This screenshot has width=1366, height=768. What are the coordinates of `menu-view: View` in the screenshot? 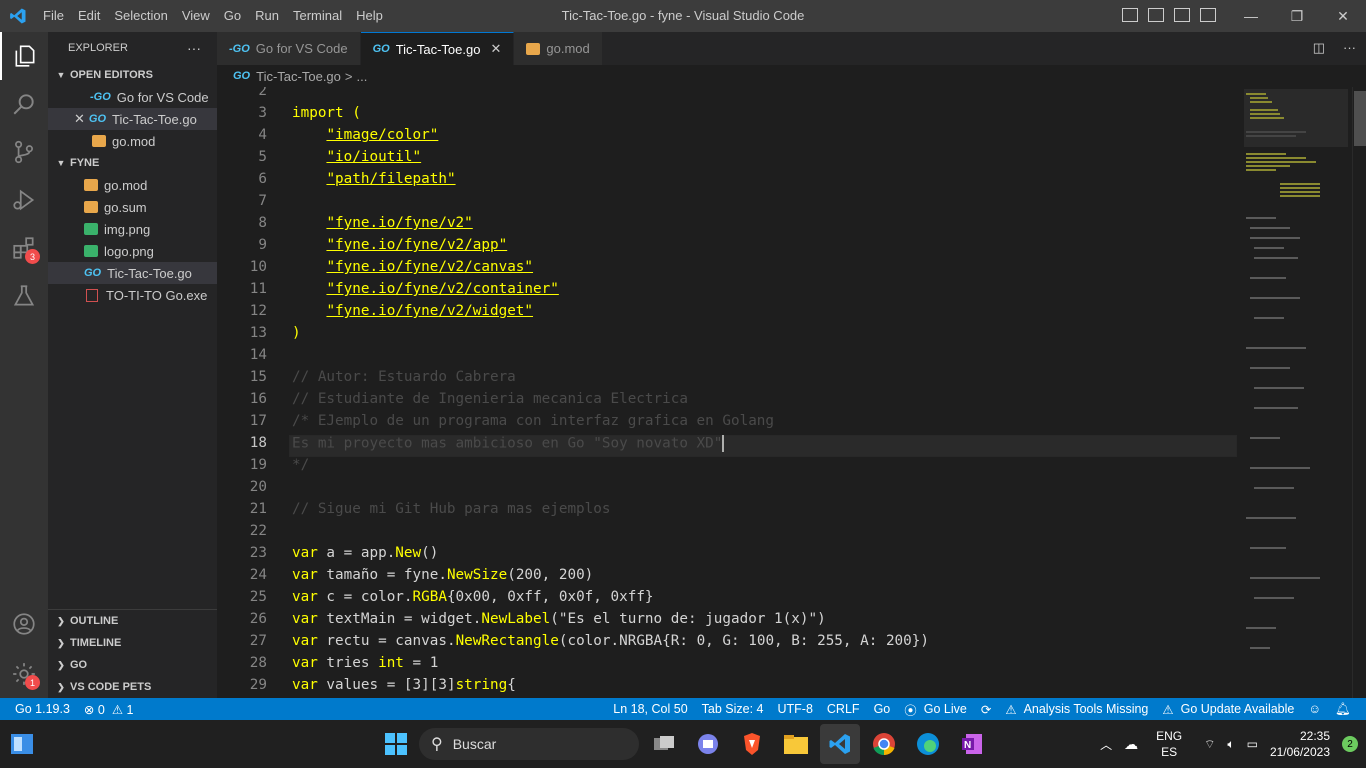 It's located at (196, 16).